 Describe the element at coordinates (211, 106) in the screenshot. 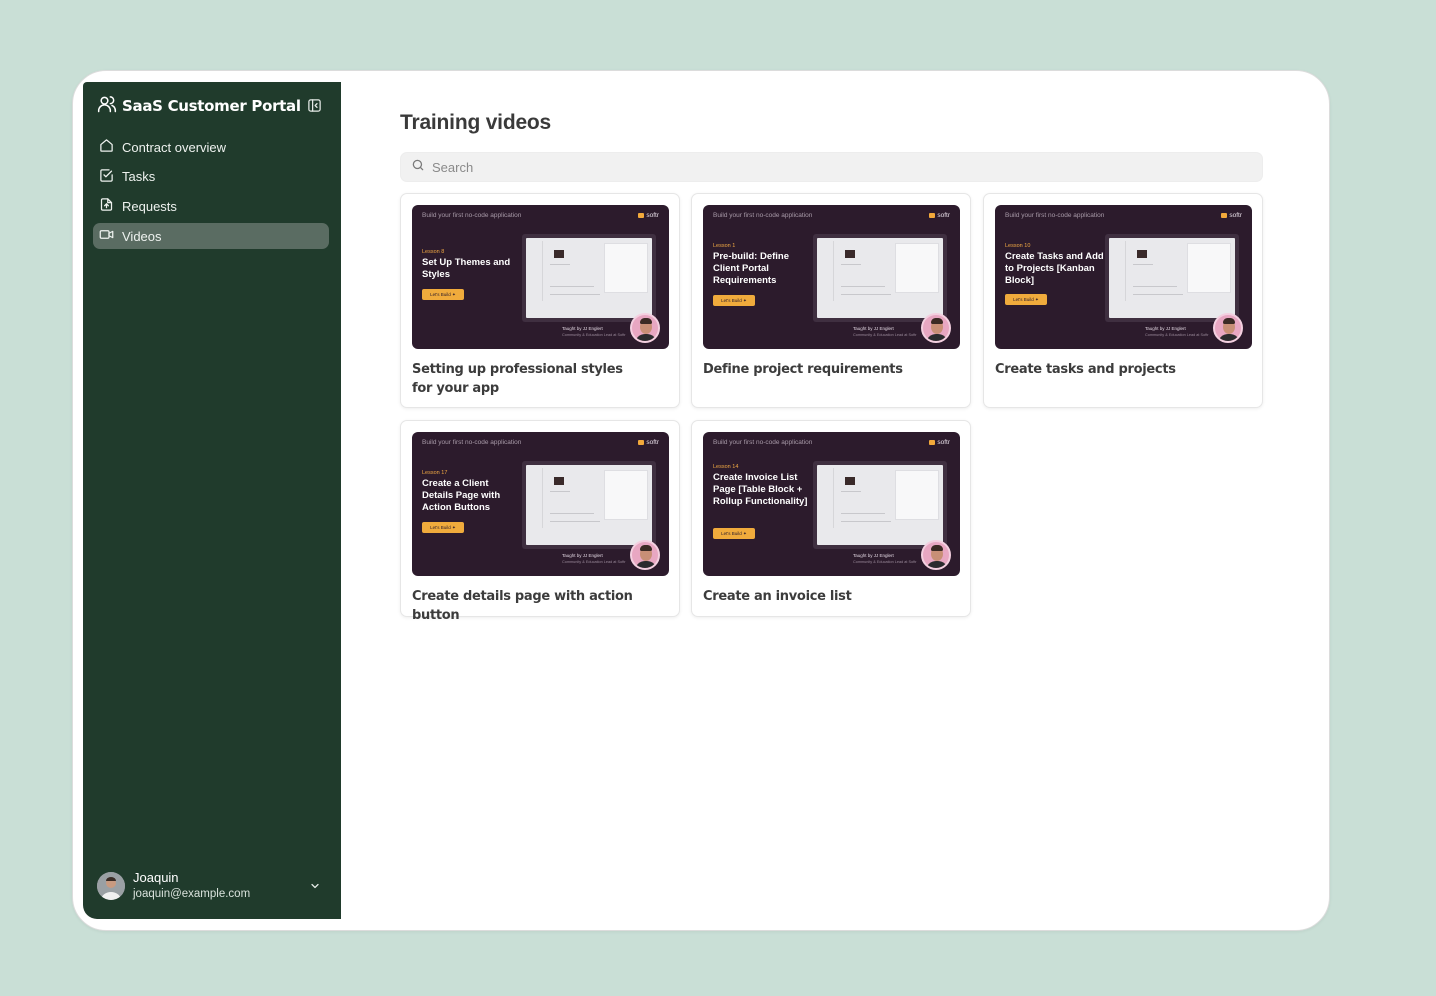

I see `app-title: SaaS Customer Portal` at that location.